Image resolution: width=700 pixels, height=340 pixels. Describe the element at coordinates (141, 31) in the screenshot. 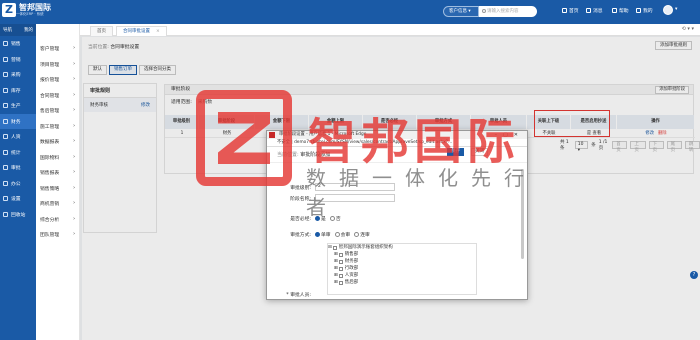

I see `tab-contract-approval: 合同审批设置 ×` at that location.